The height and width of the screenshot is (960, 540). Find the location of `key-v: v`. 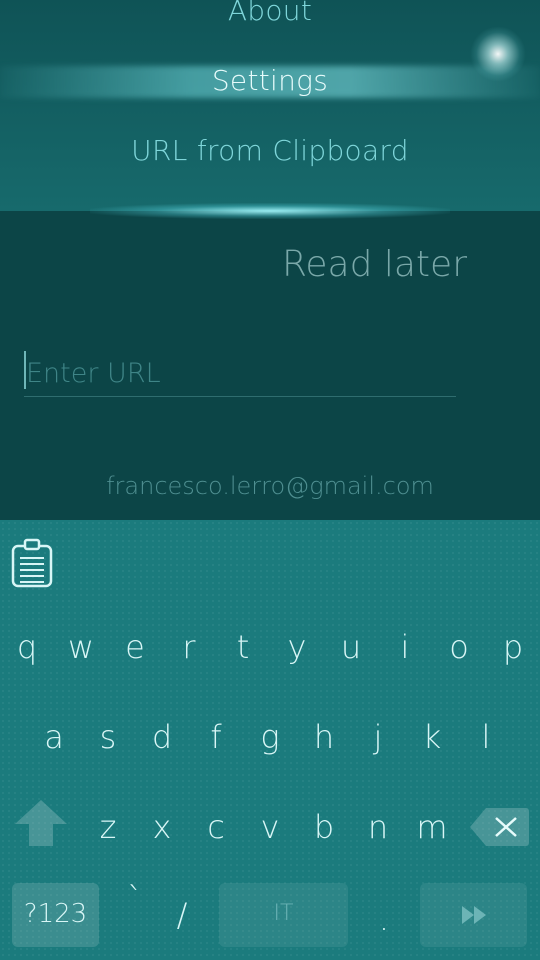

key-v: v is located at coordinates (270, 827).